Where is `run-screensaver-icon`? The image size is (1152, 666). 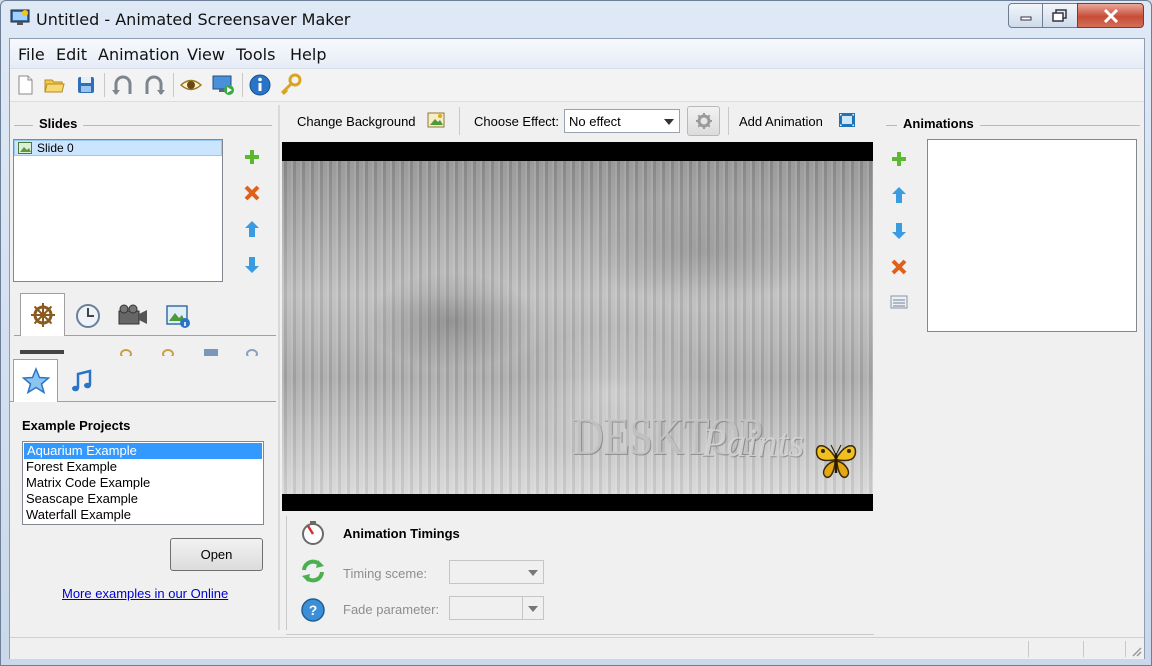
run-screensaver-icon is located at coordinates (223, 85).